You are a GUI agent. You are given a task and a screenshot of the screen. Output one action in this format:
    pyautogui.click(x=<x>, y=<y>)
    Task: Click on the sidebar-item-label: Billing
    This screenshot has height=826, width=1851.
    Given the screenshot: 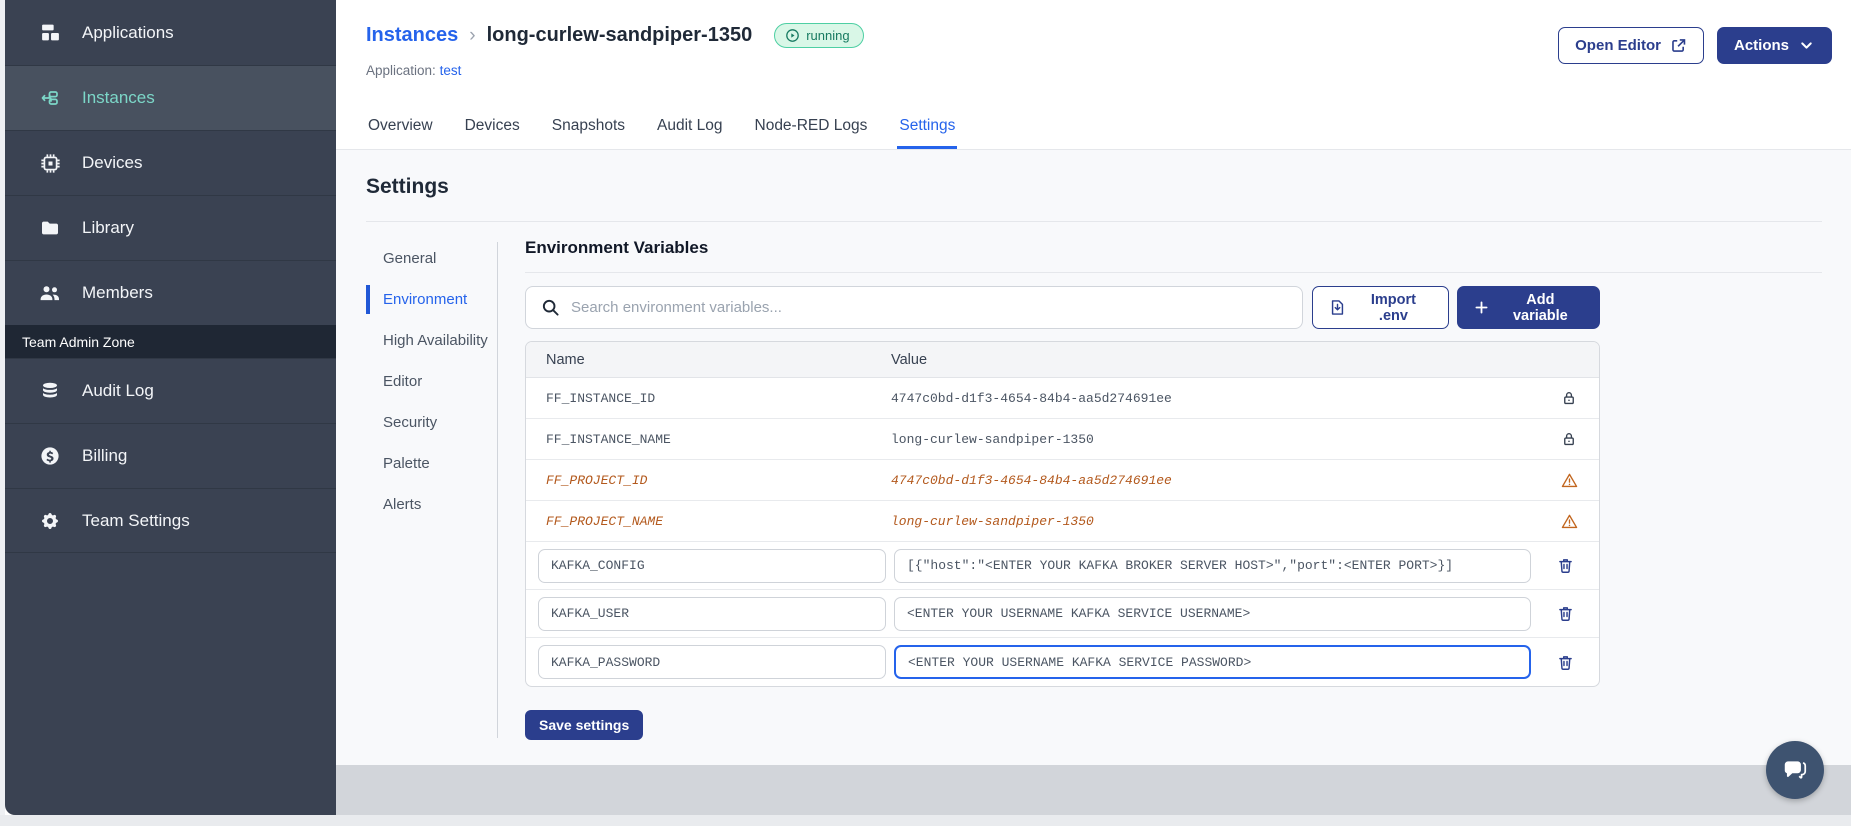 What is the action you would take?
    pyautogui.click(x=105, y=455)
    